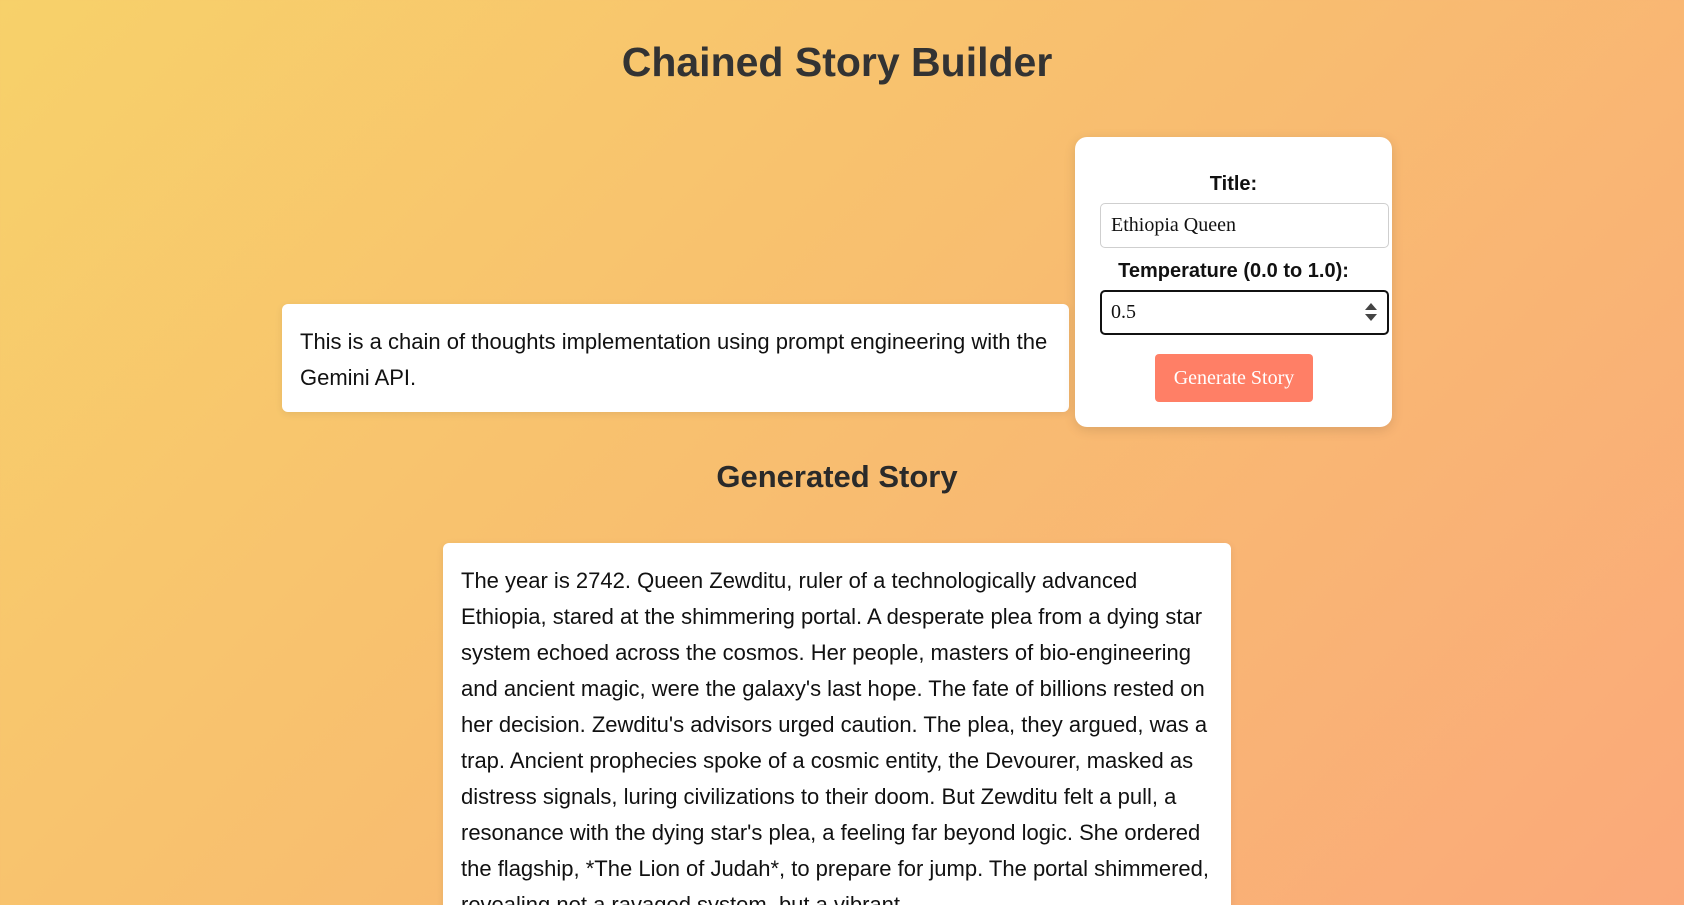 This screenshot has width=1684, height=905. What do you see at coordinates (1371, 312) in the screenshot?
I see `temperature-spinner` at bounding box center [1371, 312].